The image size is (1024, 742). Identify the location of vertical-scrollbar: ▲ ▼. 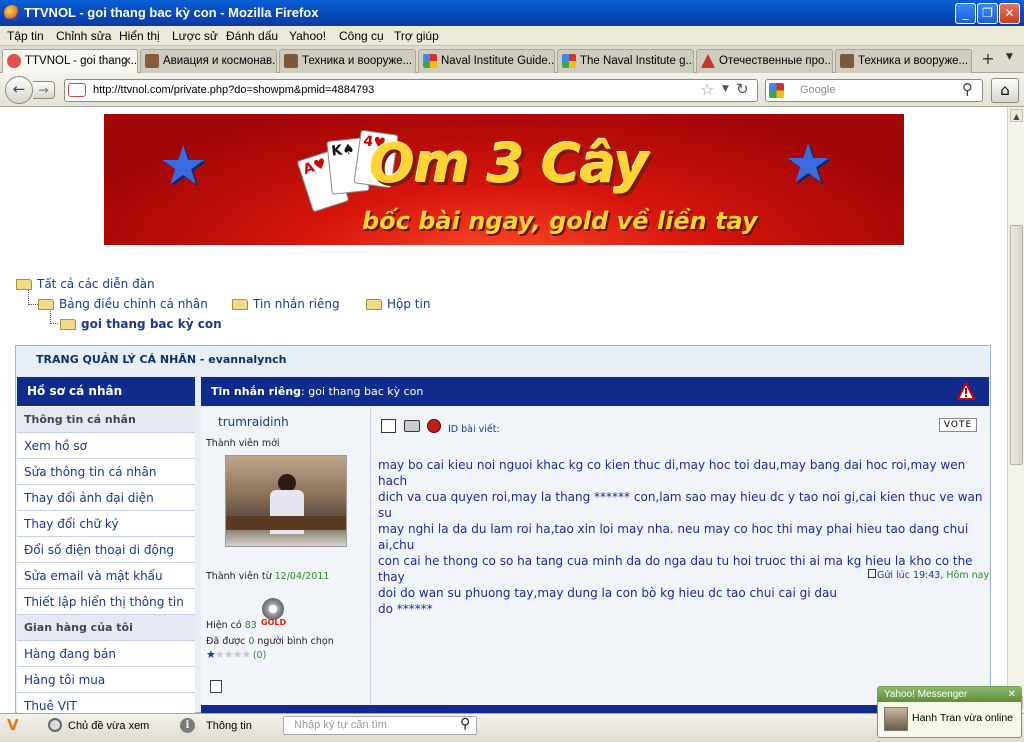
(1015, 410).